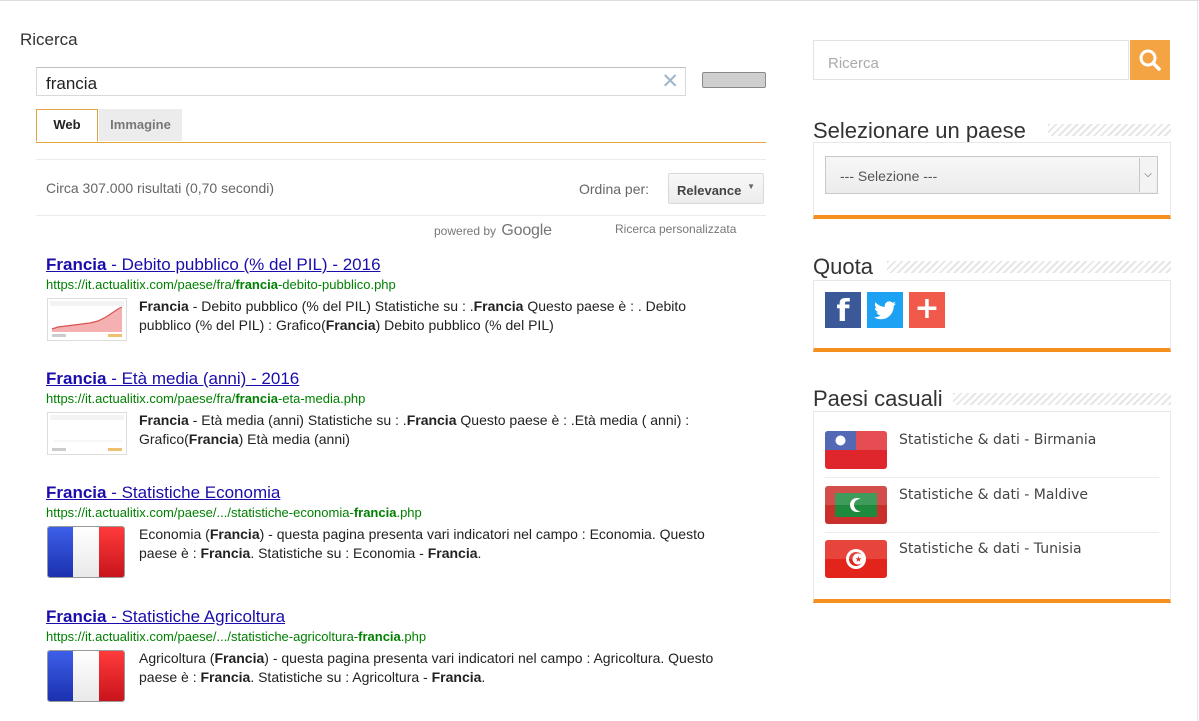 This screenshot has height=721, width=1199. Describe the element at coordinates (160, 188) in the screenshot. I see `results-count: Circa 307.000 risultati (0,70 secondi)` at that location.